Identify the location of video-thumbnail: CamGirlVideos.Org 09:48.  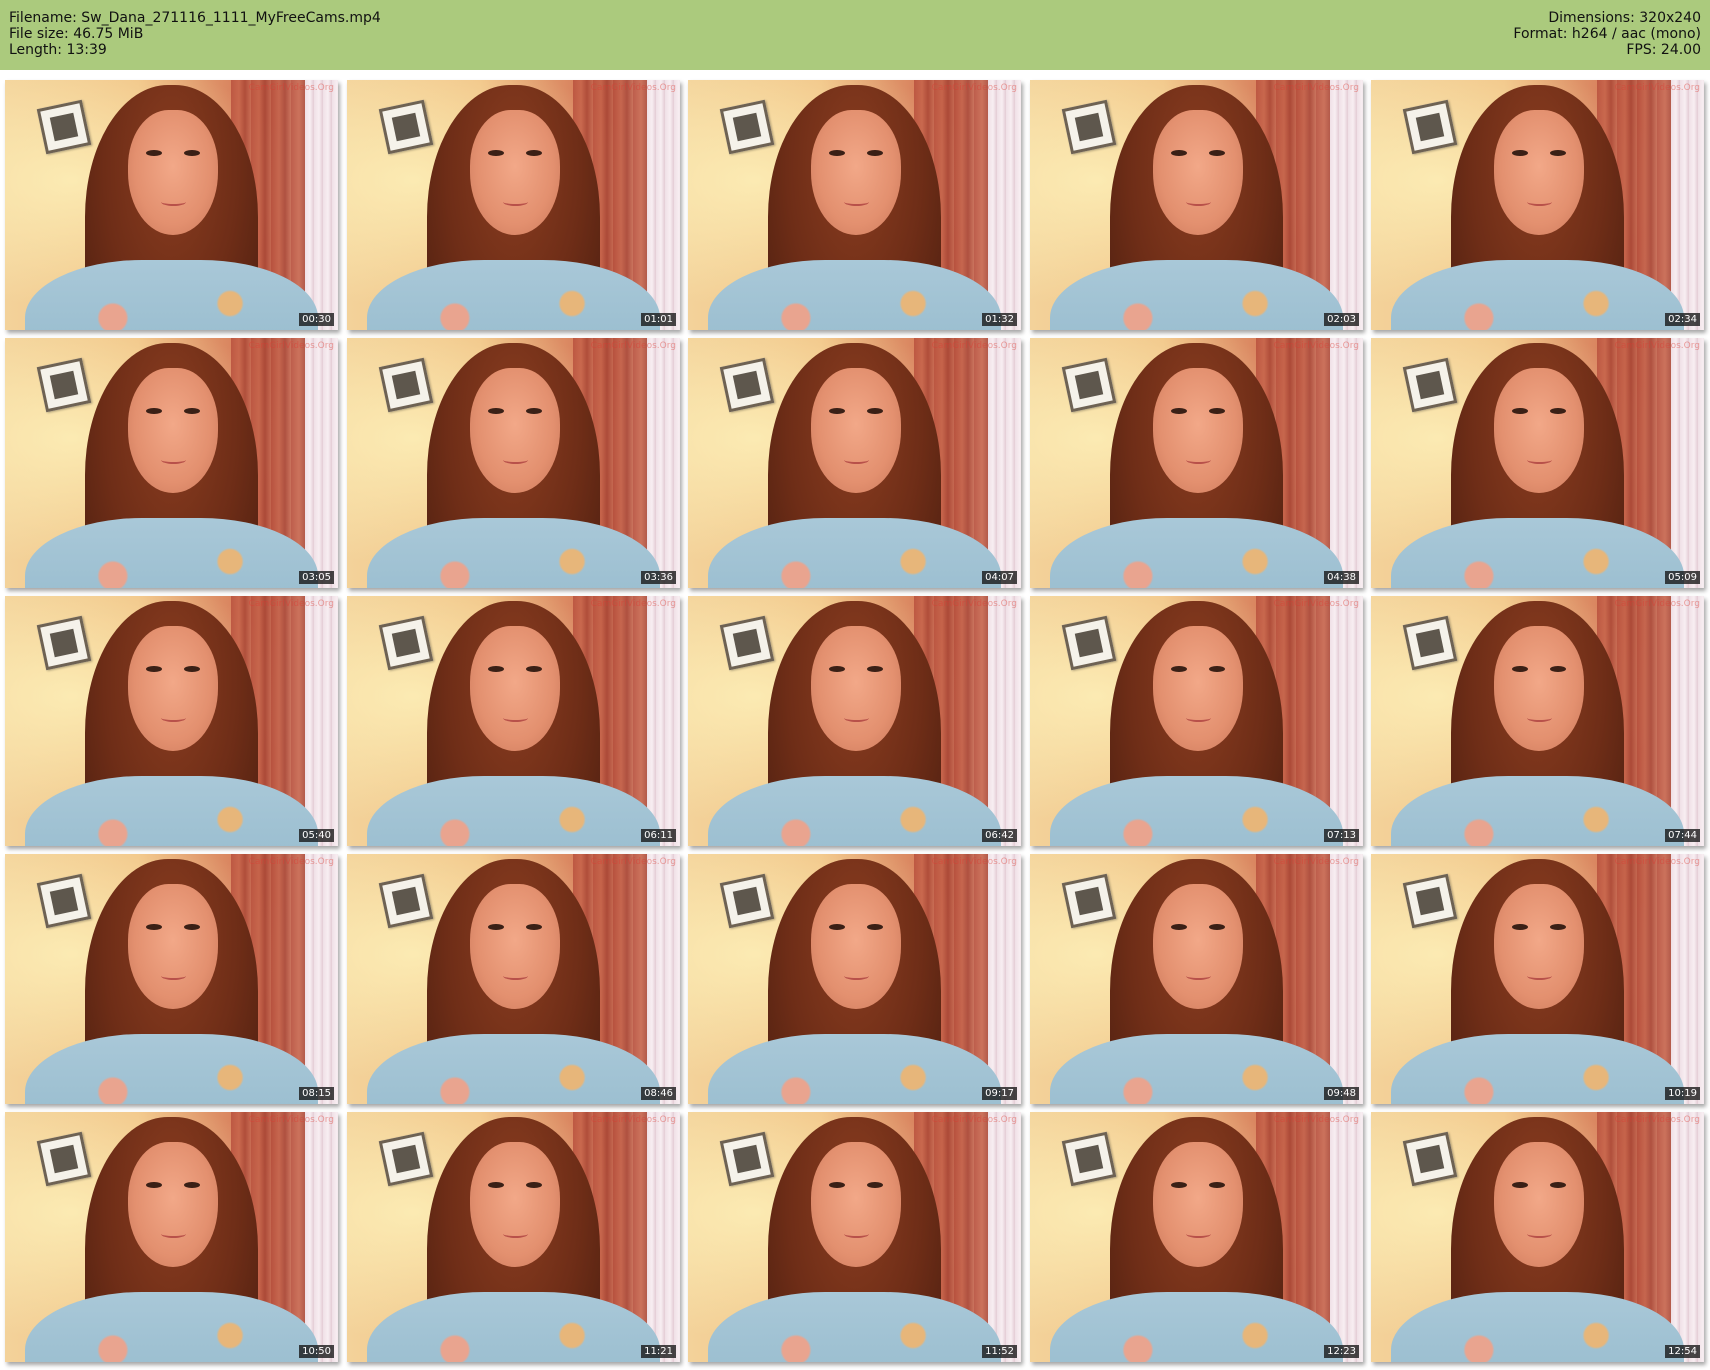
(1196, 979).